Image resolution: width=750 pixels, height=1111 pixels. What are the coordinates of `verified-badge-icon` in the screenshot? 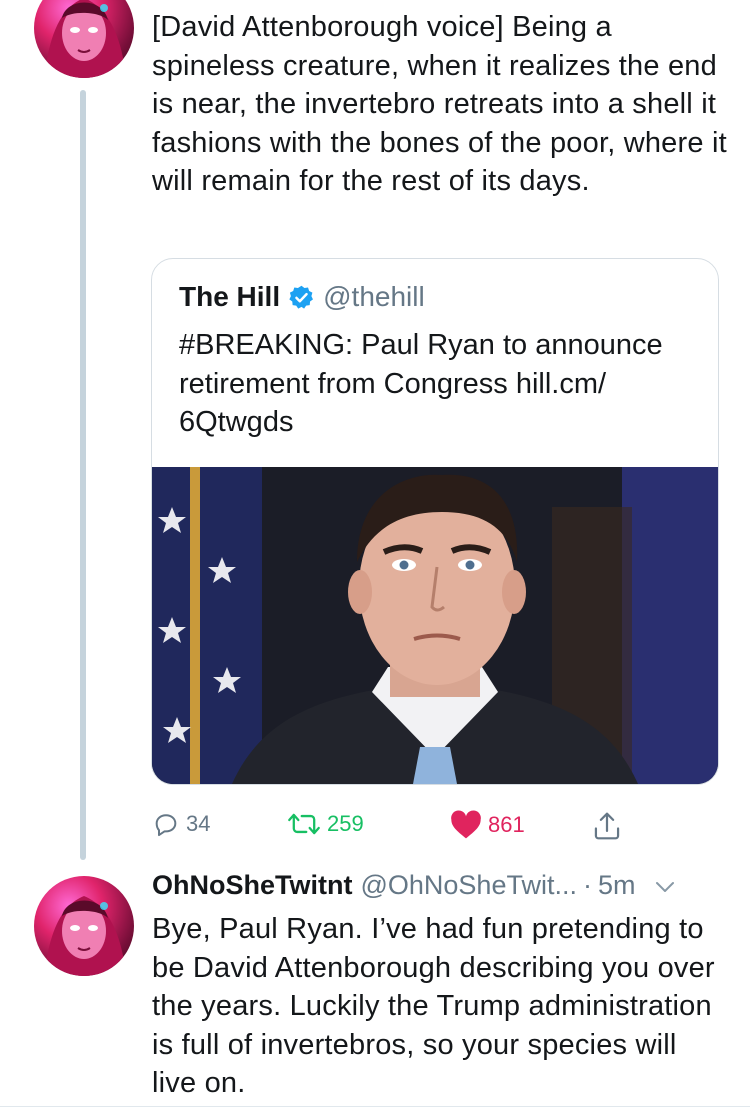 It's located at (301, 297).